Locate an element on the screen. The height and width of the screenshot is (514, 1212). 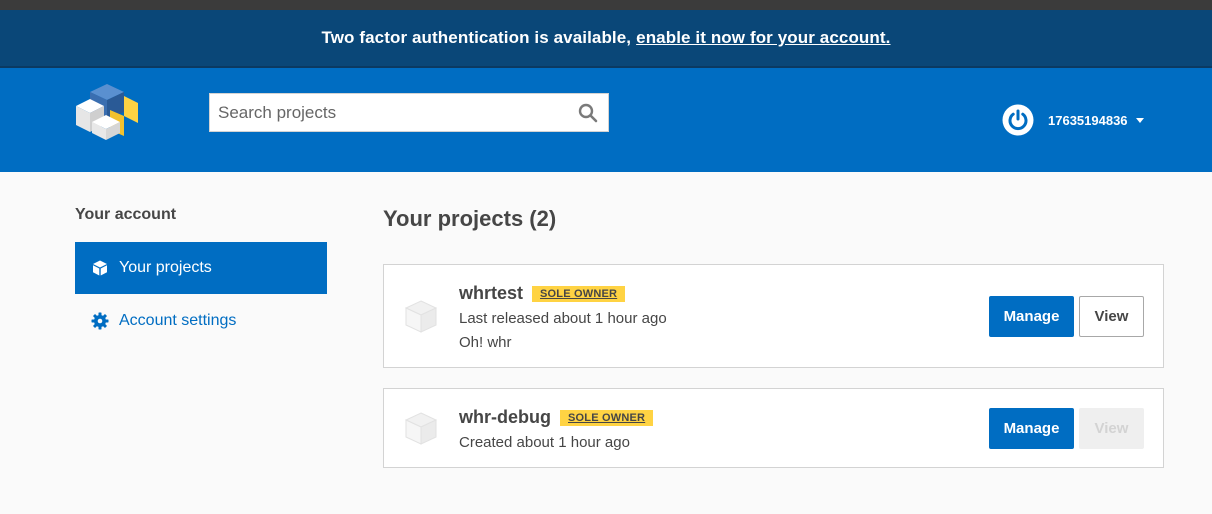
project-release-info: Last released about 1 hour ago is located at coordinates (563, 318).